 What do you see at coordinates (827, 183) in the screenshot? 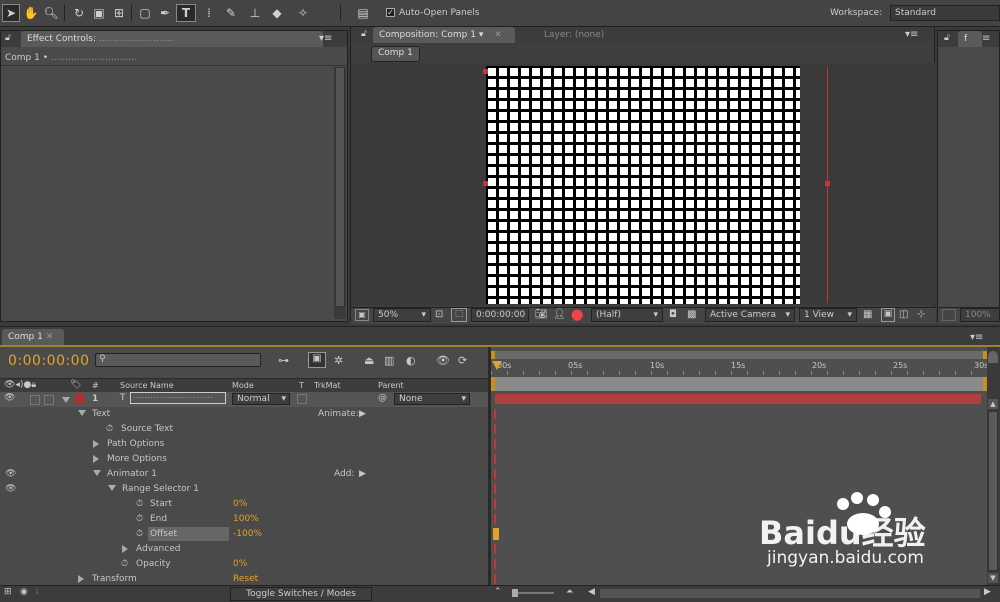
I see `handle-right-icon` at bounding box center [827, 183].